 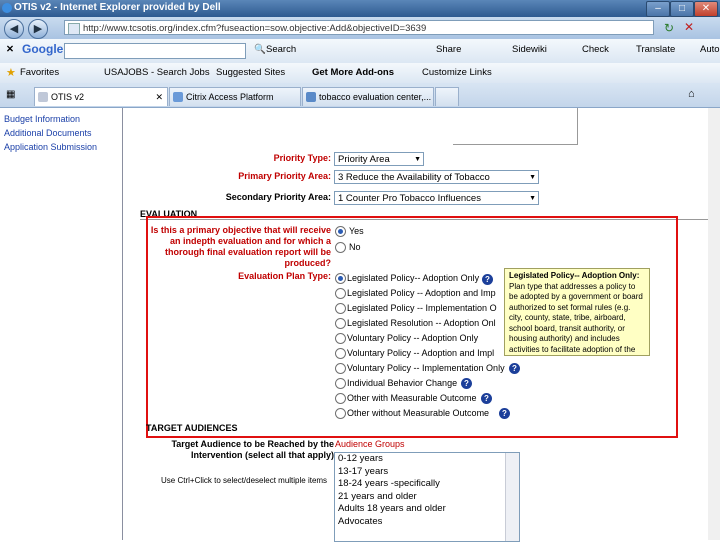 What do you see at coordinates (595, 49) in the screenshot?
I see `check-button: Check` at bounding box center [595, 49].